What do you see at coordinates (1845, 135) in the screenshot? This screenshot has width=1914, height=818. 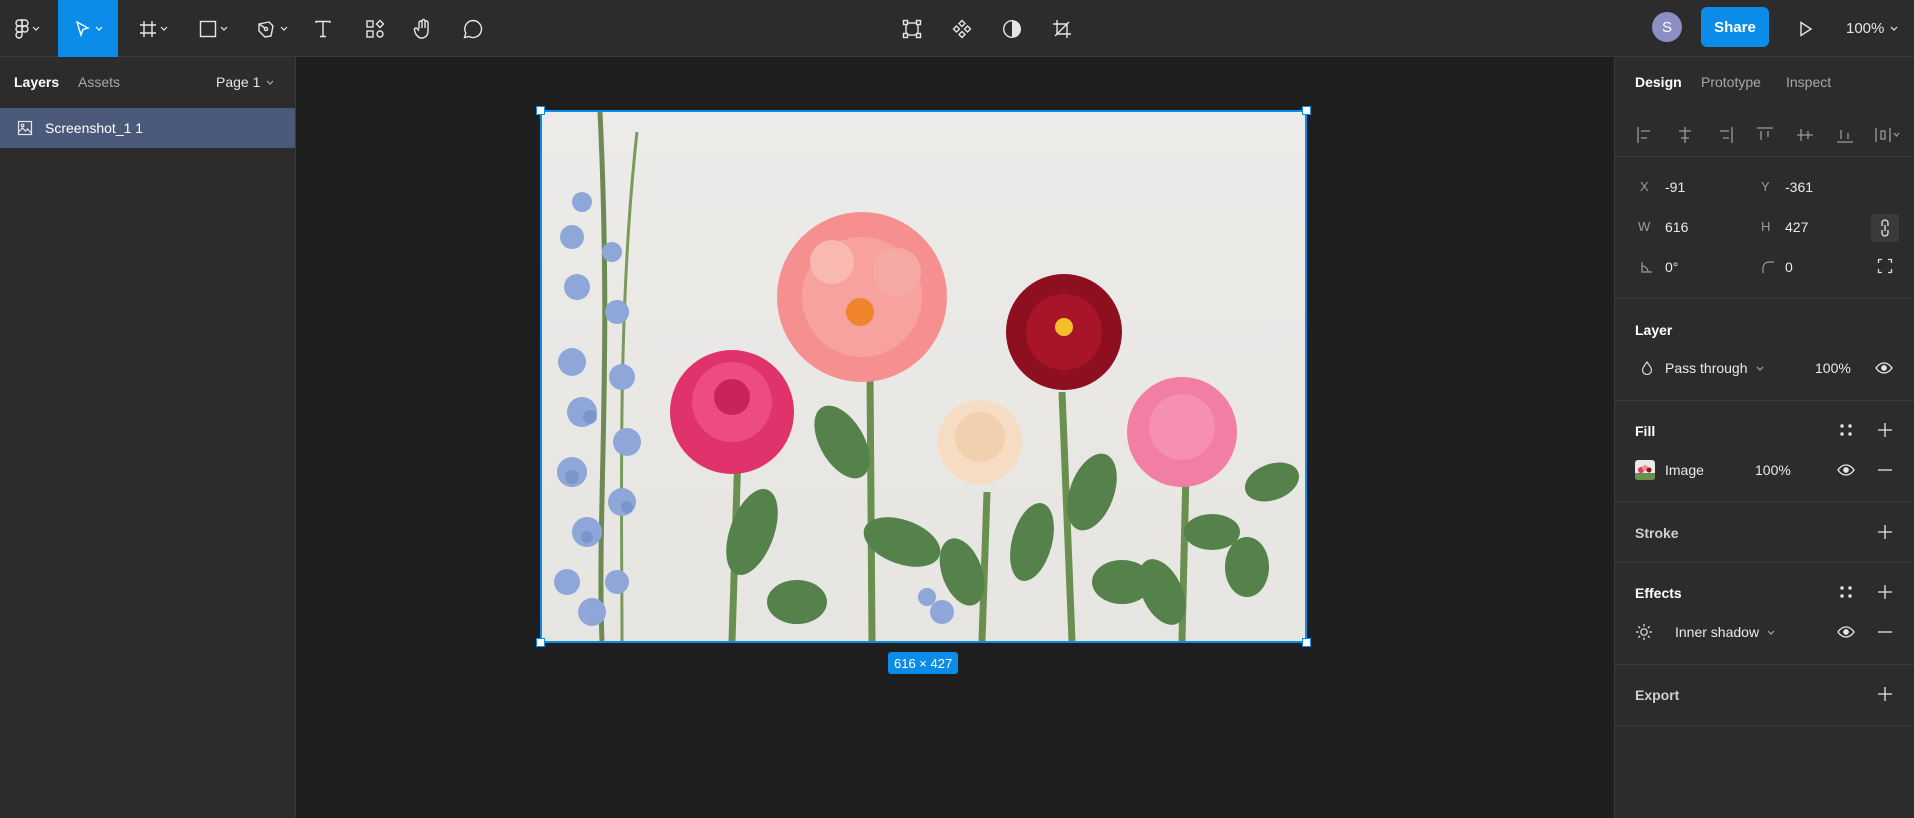 I see `align-bottom-icon` at bounding box center [1845, 135].